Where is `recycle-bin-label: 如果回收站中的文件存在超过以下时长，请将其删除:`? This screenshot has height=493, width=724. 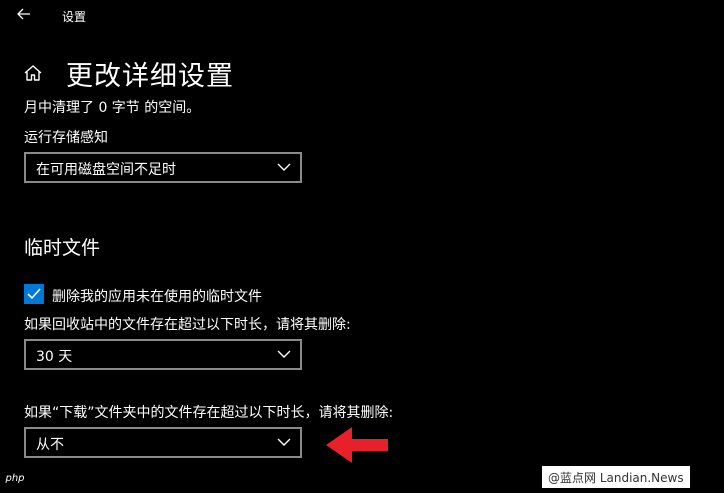 recycle-bin-label: 如果回收站中的文件存在超过以下时长，请将其删除: is located at coordinates (187, 325).